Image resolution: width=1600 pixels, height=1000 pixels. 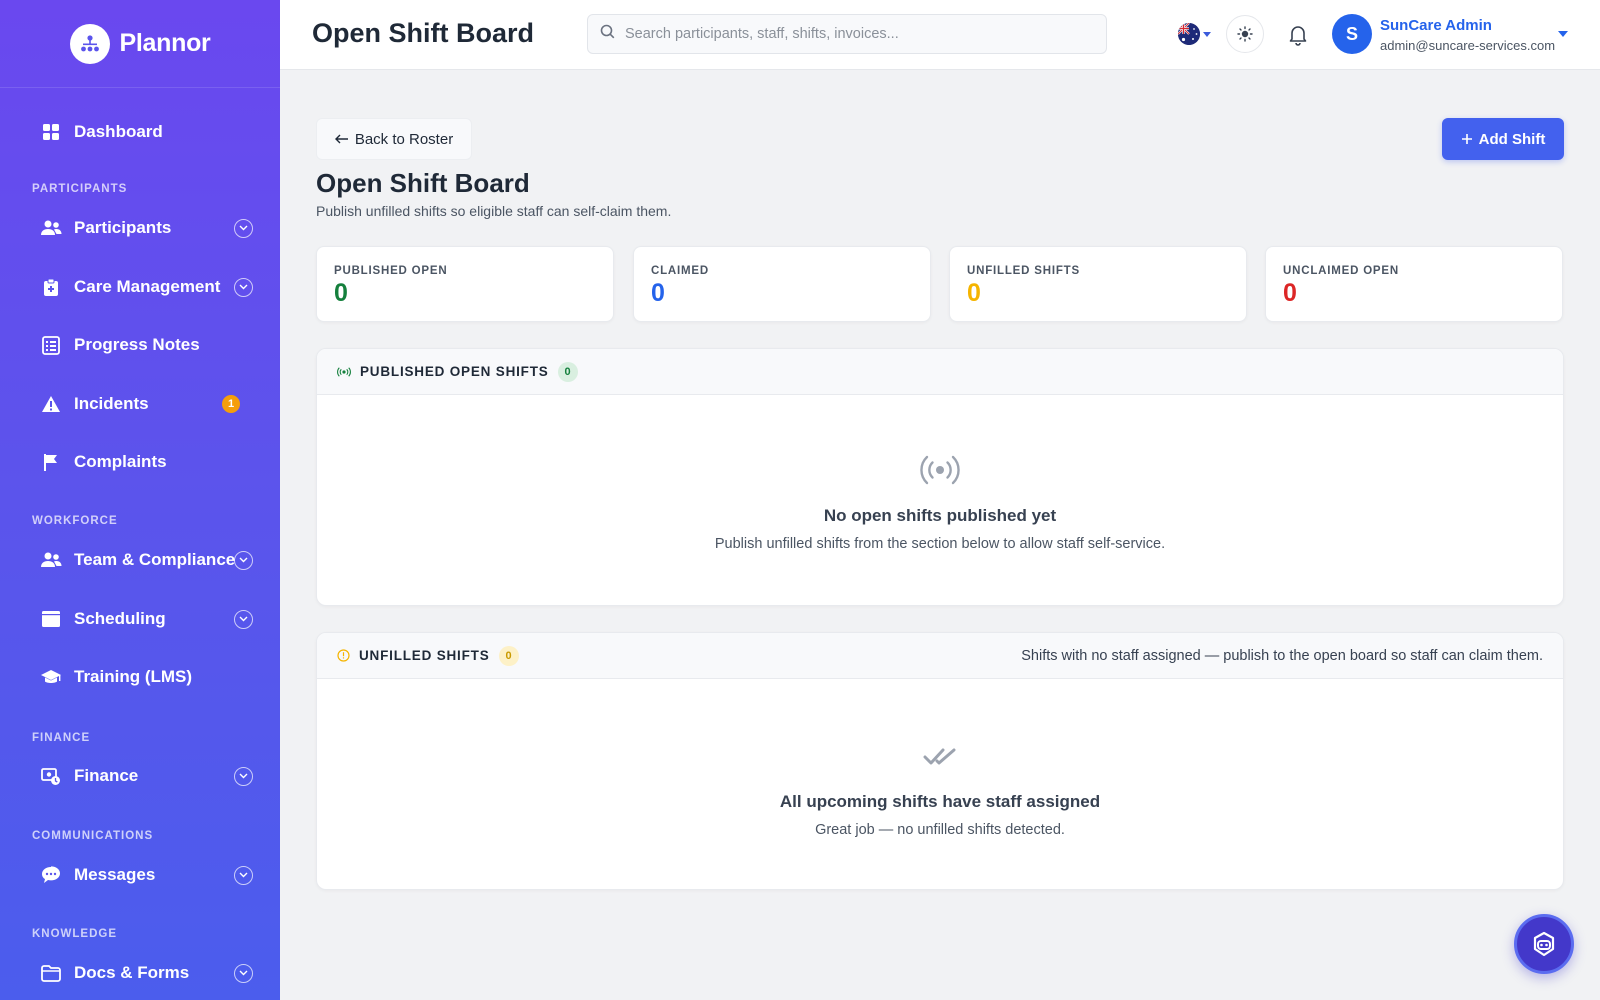 What do you see at coordinates (111, 403) in the screenshot?
I see `sidebar-item-label: Incidents` at bounding box center [111, 403].